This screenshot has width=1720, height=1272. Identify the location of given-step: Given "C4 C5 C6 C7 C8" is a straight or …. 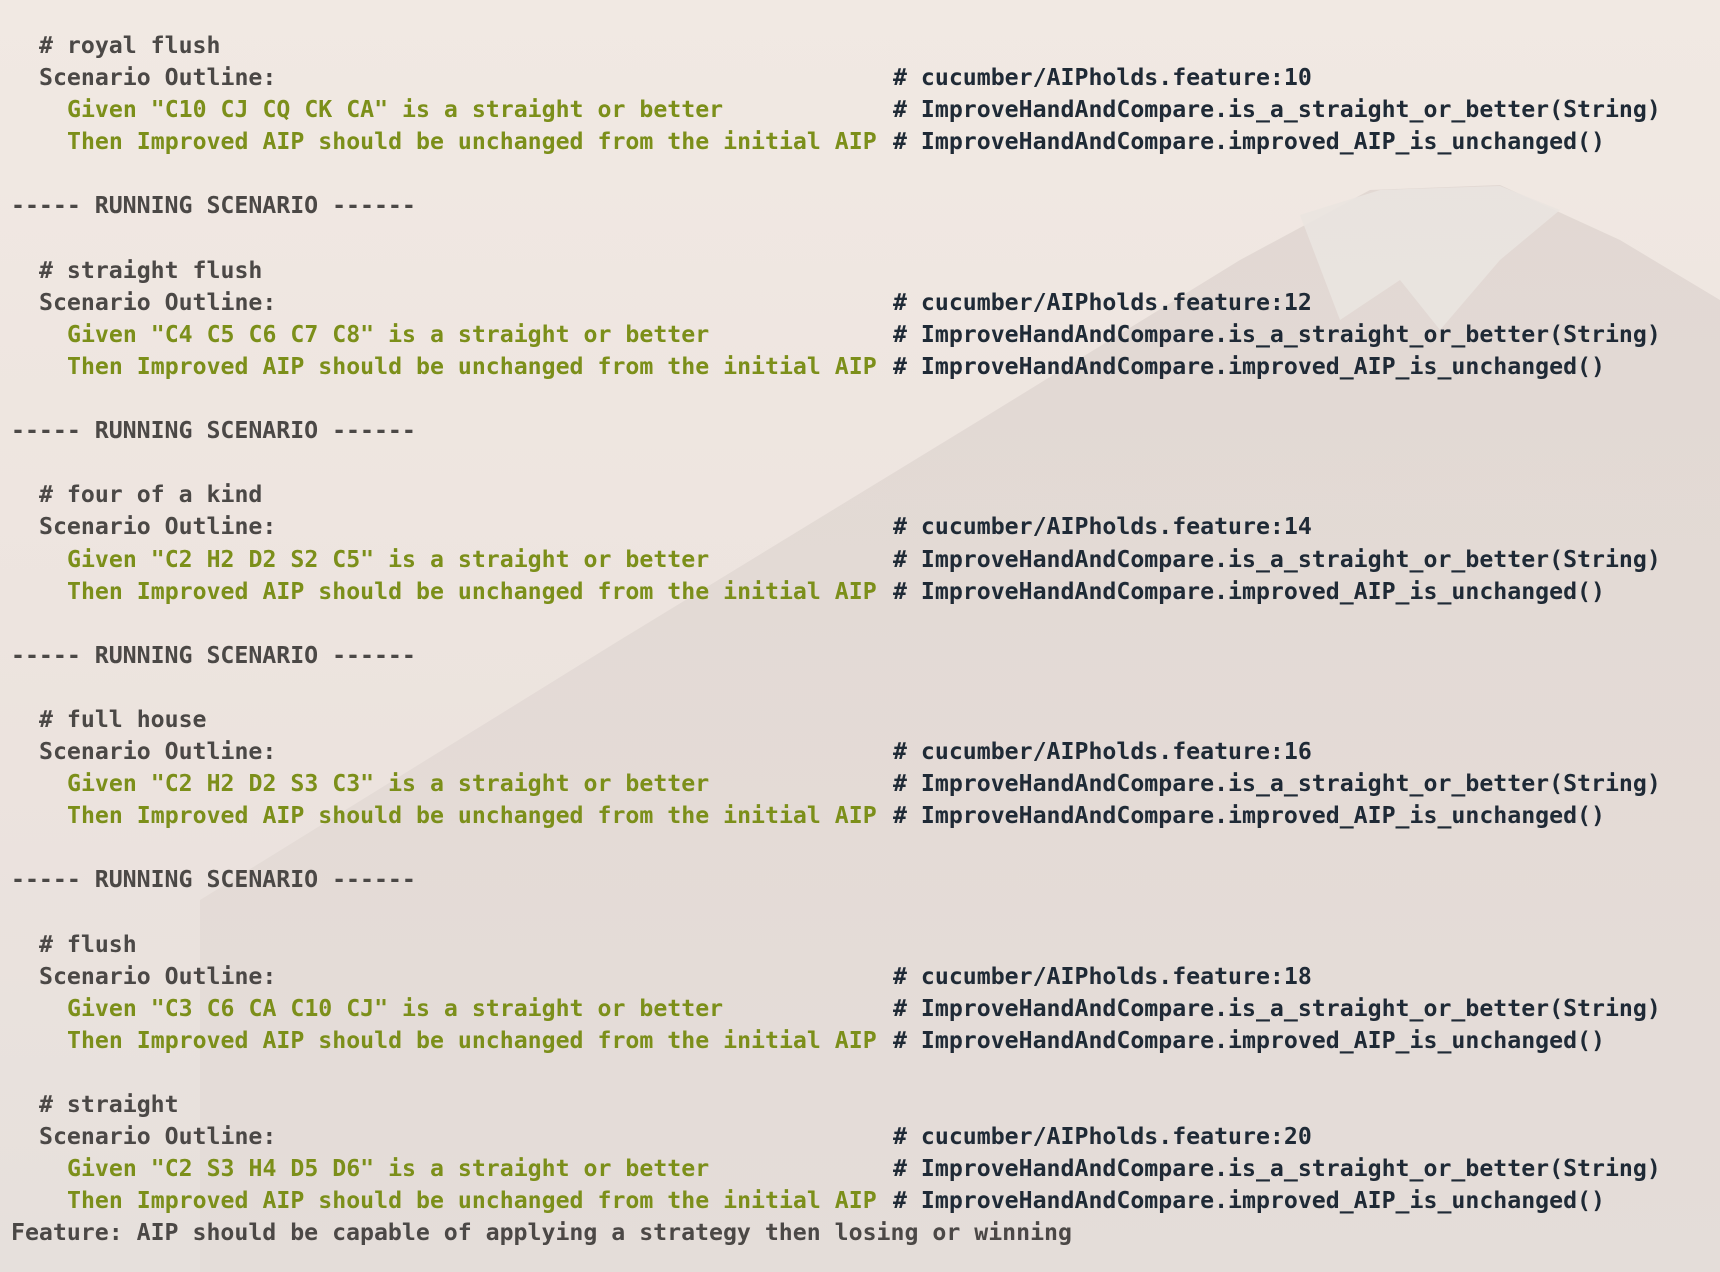
(388, 334).